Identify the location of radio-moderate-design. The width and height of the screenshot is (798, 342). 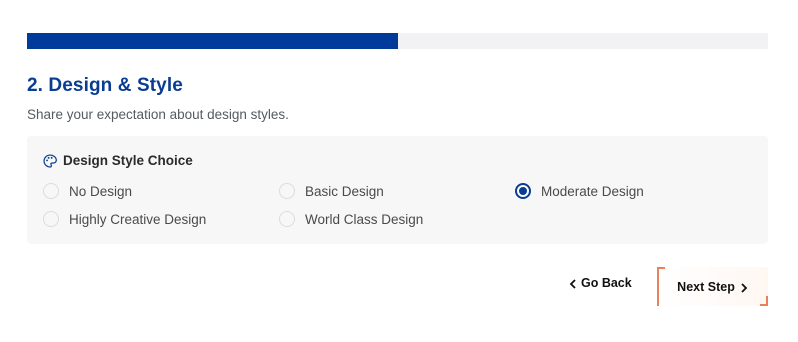
(523, 191).